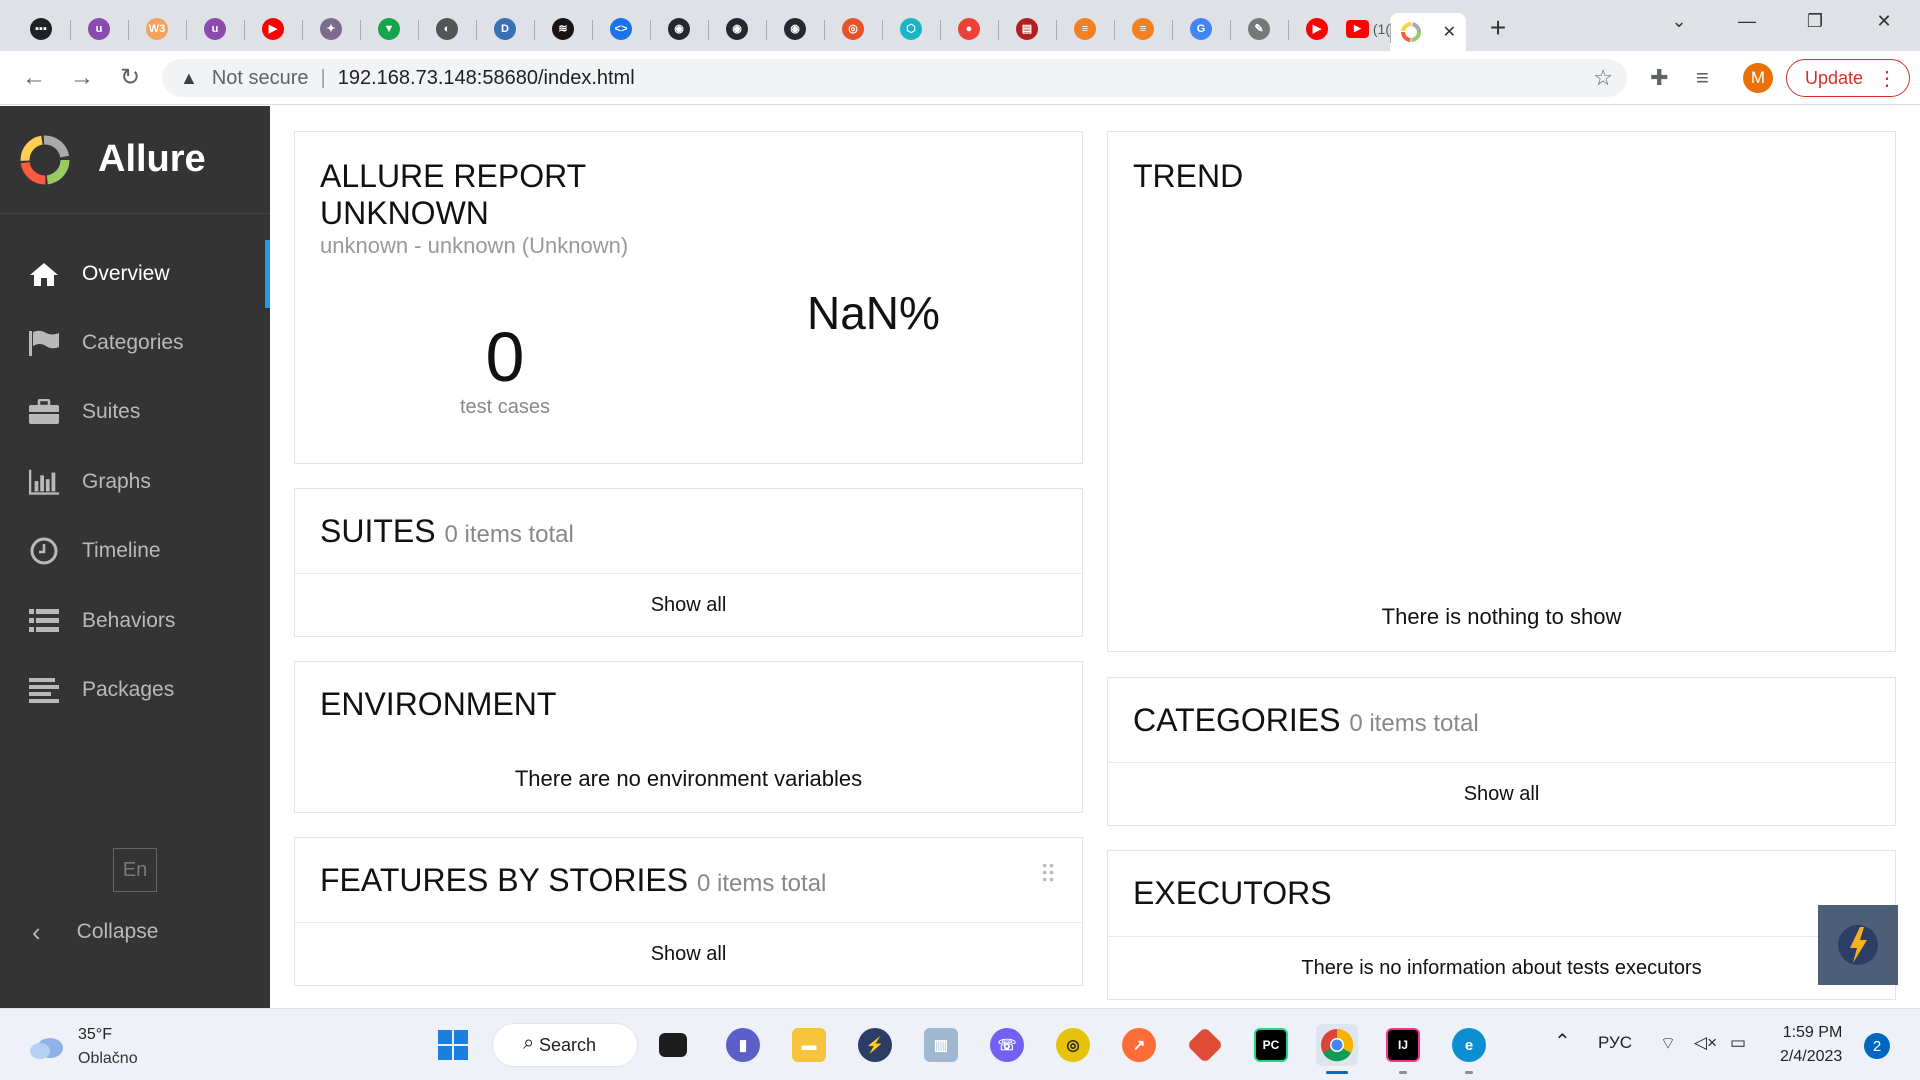  Describe the element at coordinates (1877, 1046) in the screenshot. I see `notification-badge: 2` at that location.